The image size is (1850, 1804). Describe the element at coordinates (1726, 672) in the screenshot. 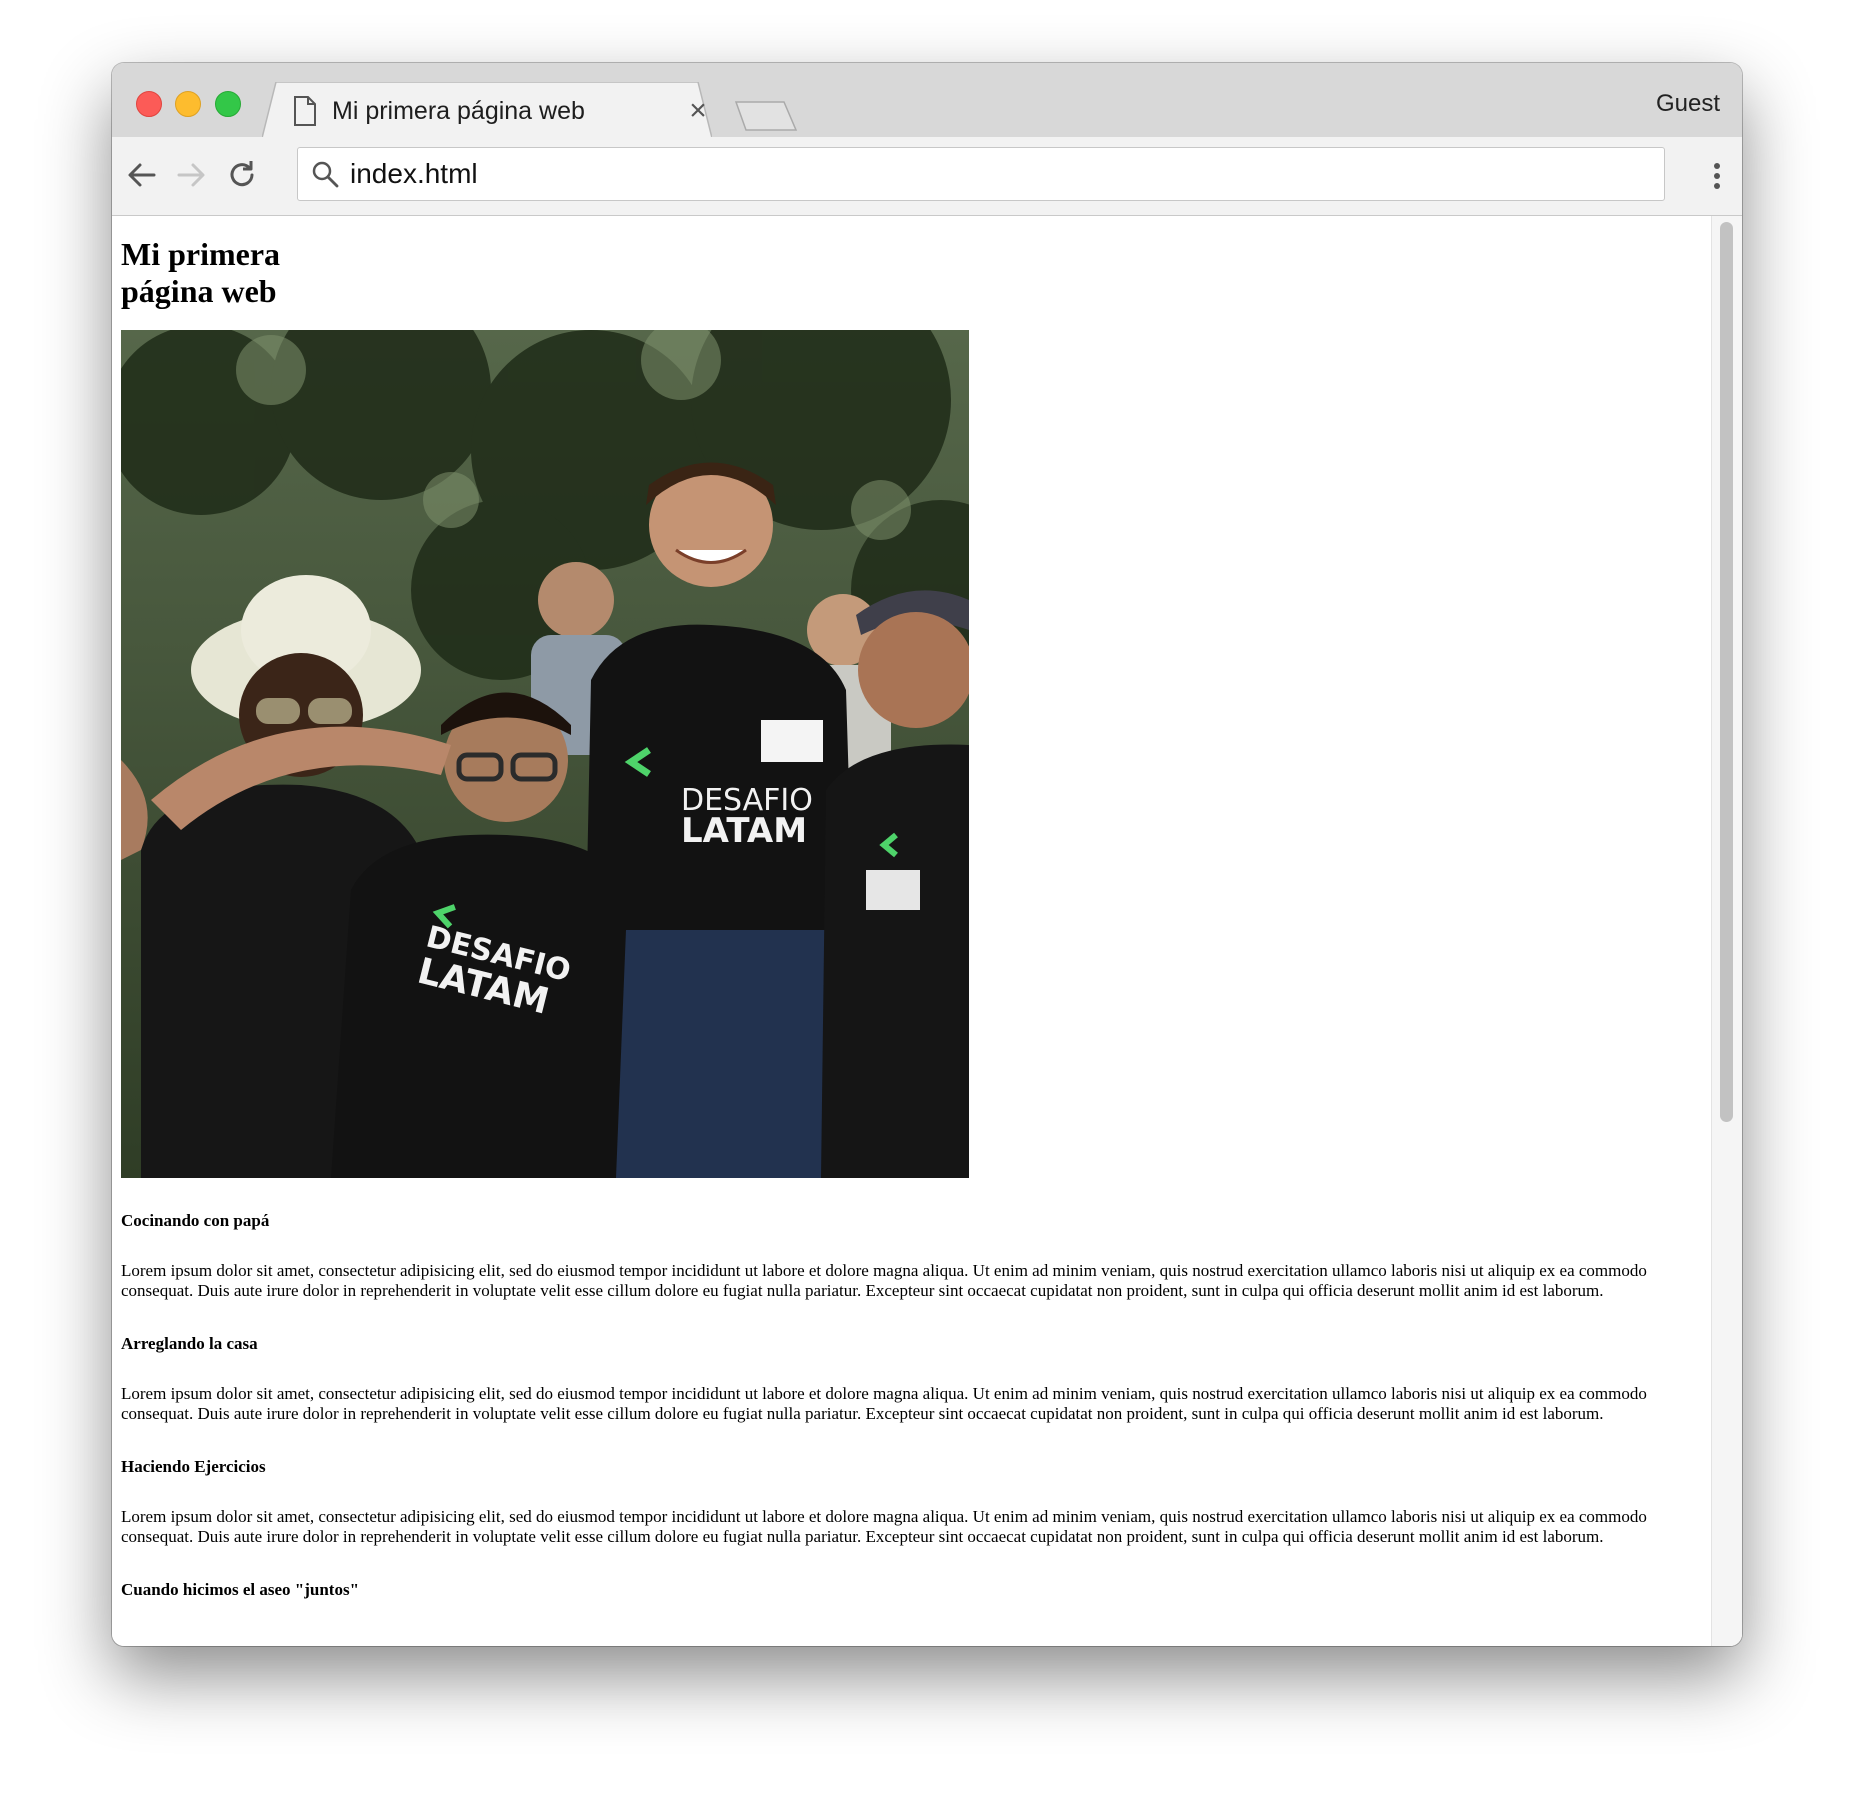

I see `scrollbar-thumb` at that location.